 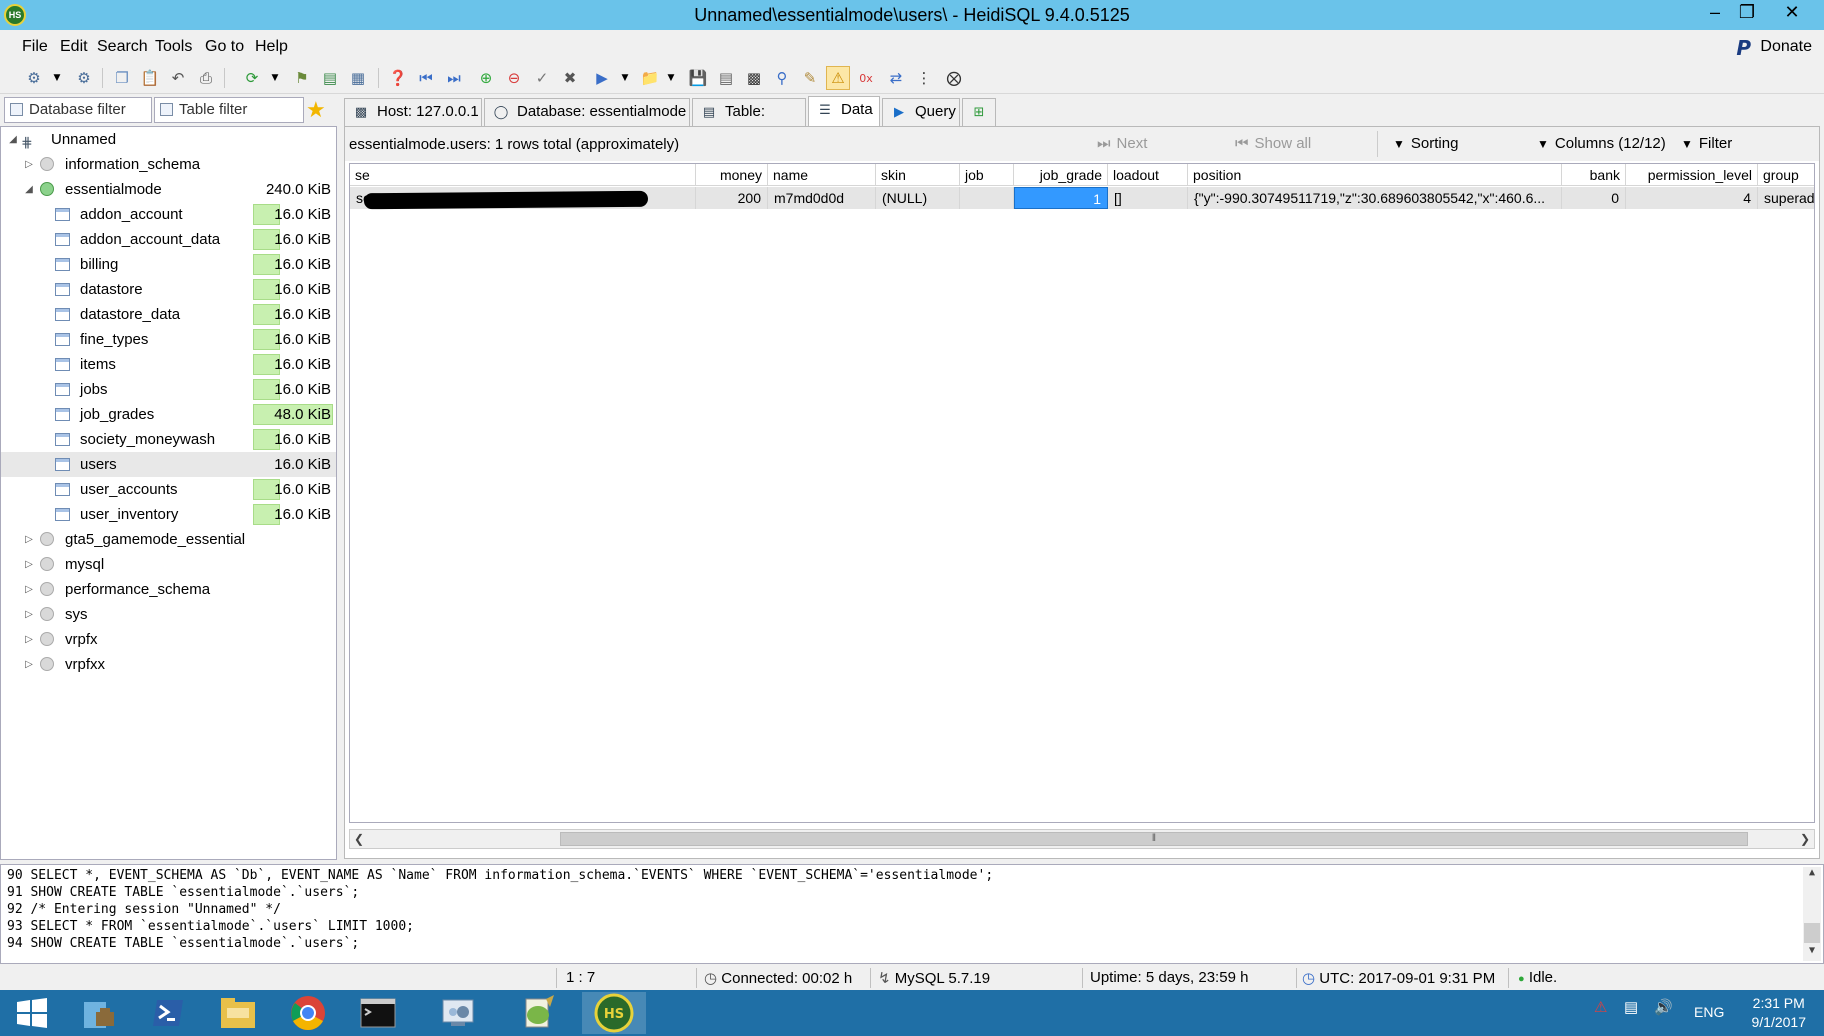 What do you see at coordinates (1375, 175) in the screenshot?
I see `column-header: position` at bounding box center [1375, 175].